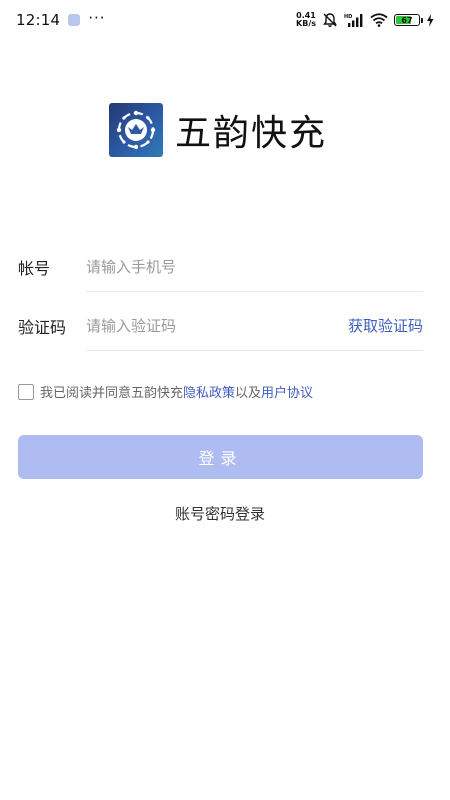 The width and height of the screenshot is (450, 800). What do you see at coordinates (348, 17) in the screenshot?
I see `hd-badge: HD` at bounding box center [348, 17].